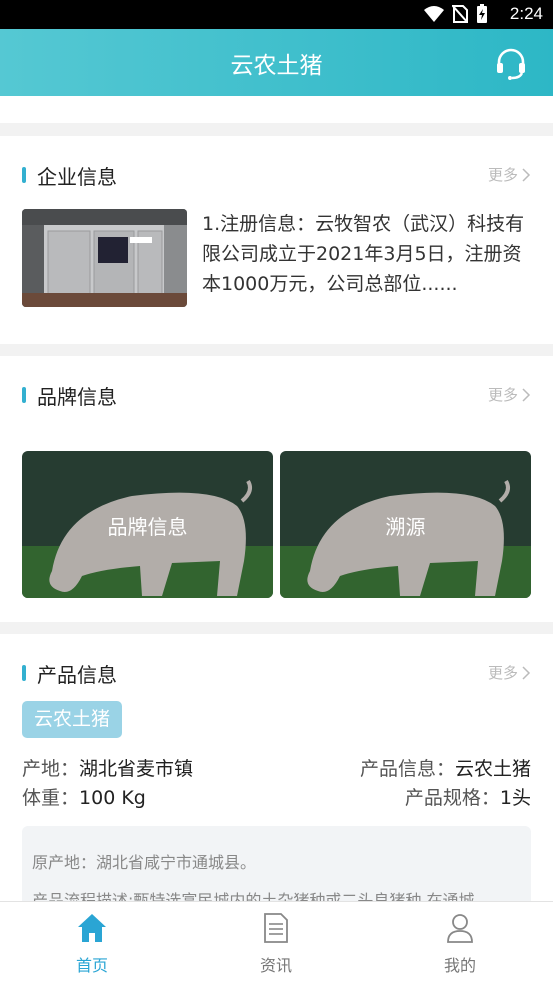 The height and width of the screenshot is (983, 553). I want to click on product-info-field: 产品信息：云农土猪, so click(445, 767).